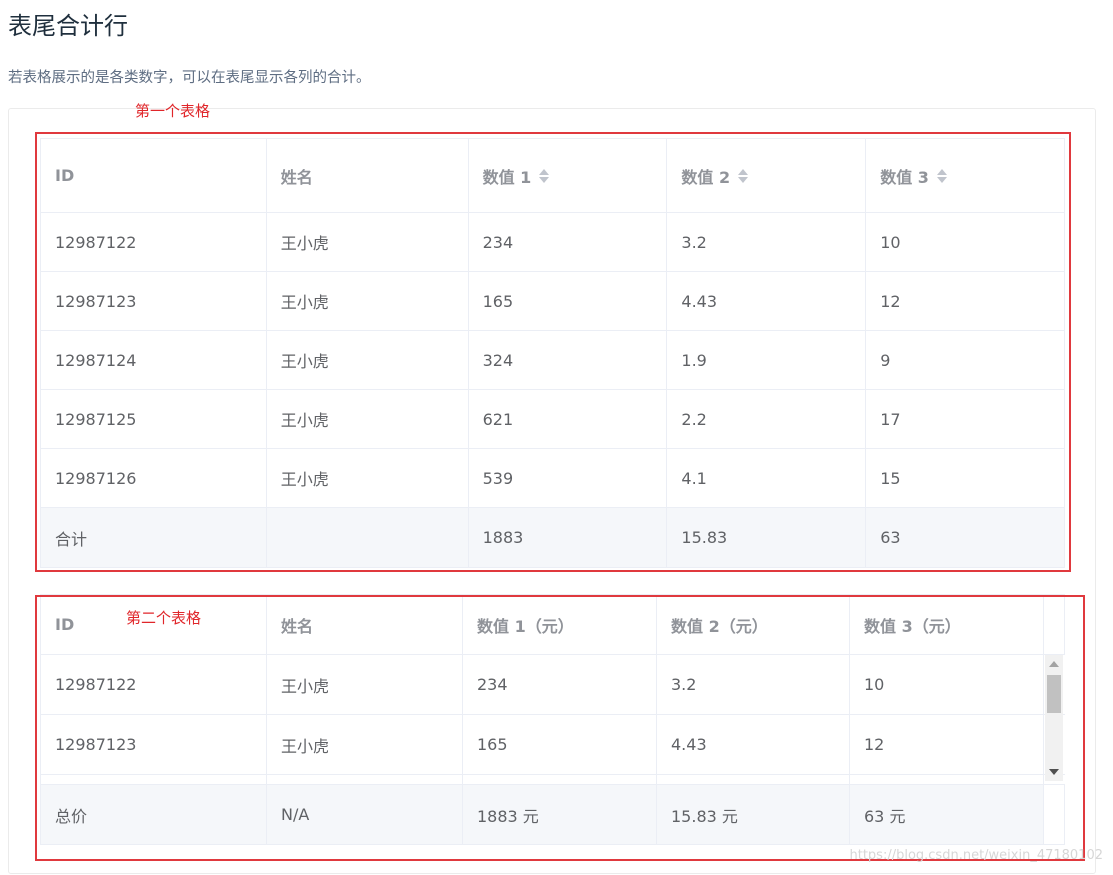 This screenshot has height=875, width=1113. I want to click on header-value2: 数值 2（元）, so click(753, 624).